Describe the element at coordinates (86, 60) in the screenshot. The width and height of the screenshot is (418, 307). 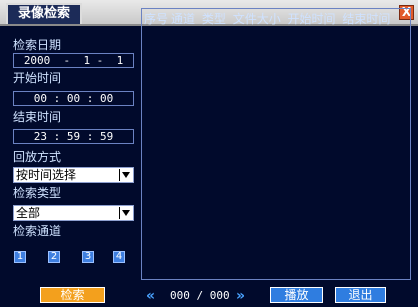
I see `date-month: 1` at that location.